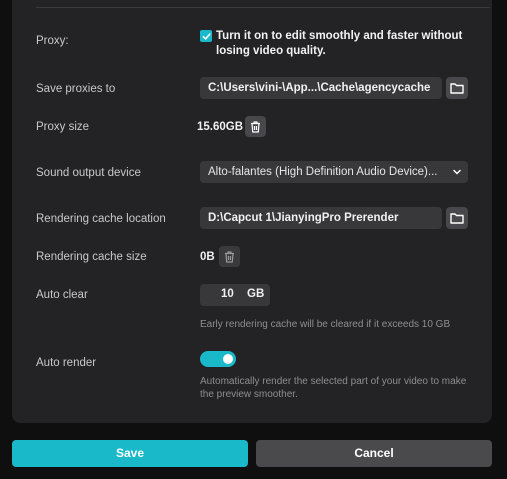  Describe the element at coordinates (101, 219) in the screenshot. I see `render-cache-location-label: Rendering cache location` at that location.